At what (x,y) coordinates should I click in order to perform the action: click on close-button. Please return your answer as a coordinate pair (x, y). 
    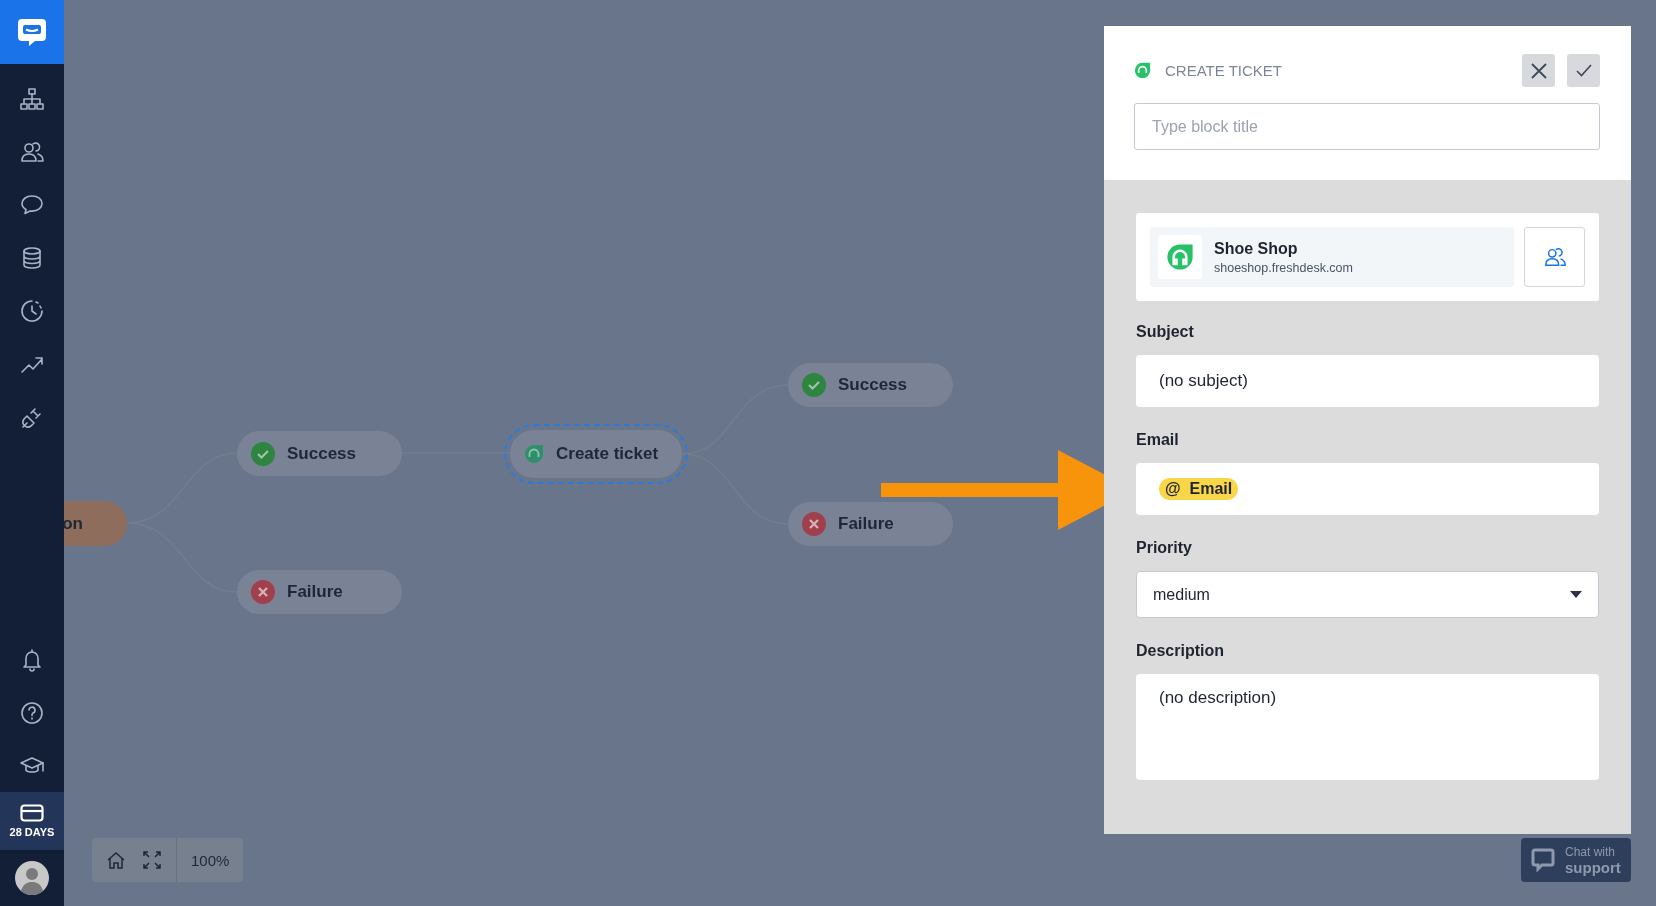
    Looking at the image, I should click on (1538, 70).